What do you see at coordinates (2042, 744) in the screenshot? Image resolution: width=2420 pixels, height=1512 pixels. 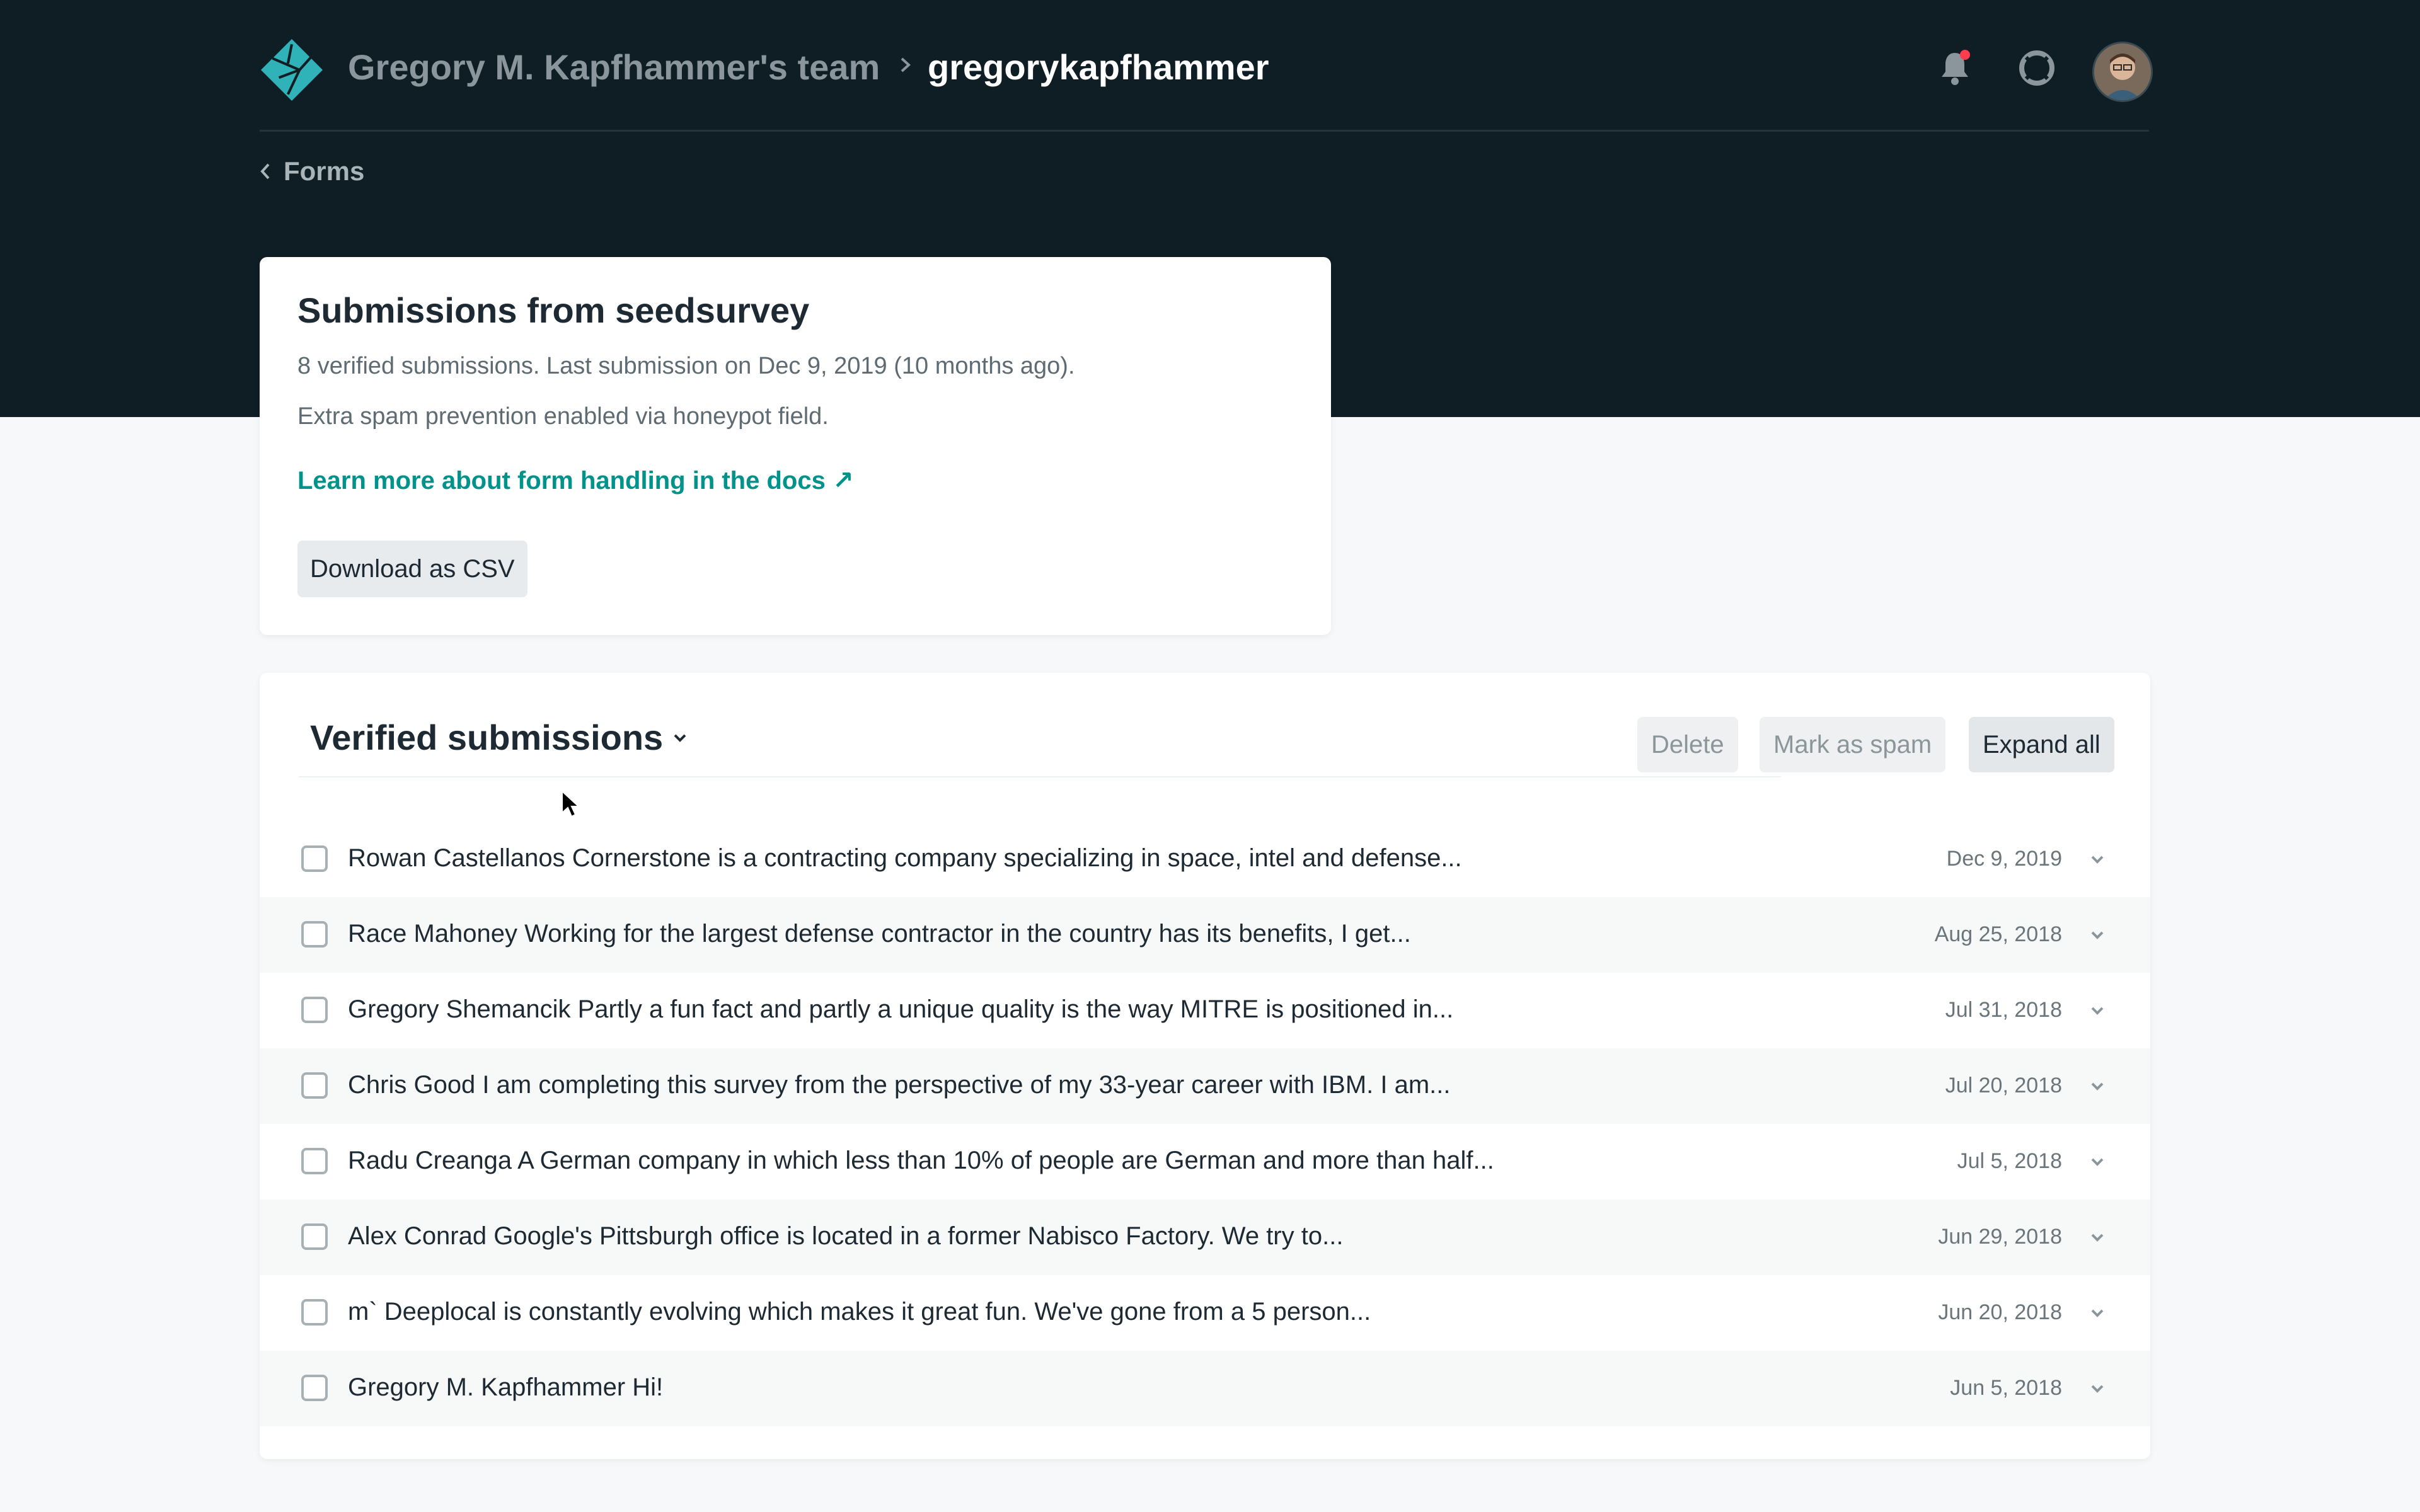 I see `expand-all-button: Expand all` at bounding box center [2042, 744].